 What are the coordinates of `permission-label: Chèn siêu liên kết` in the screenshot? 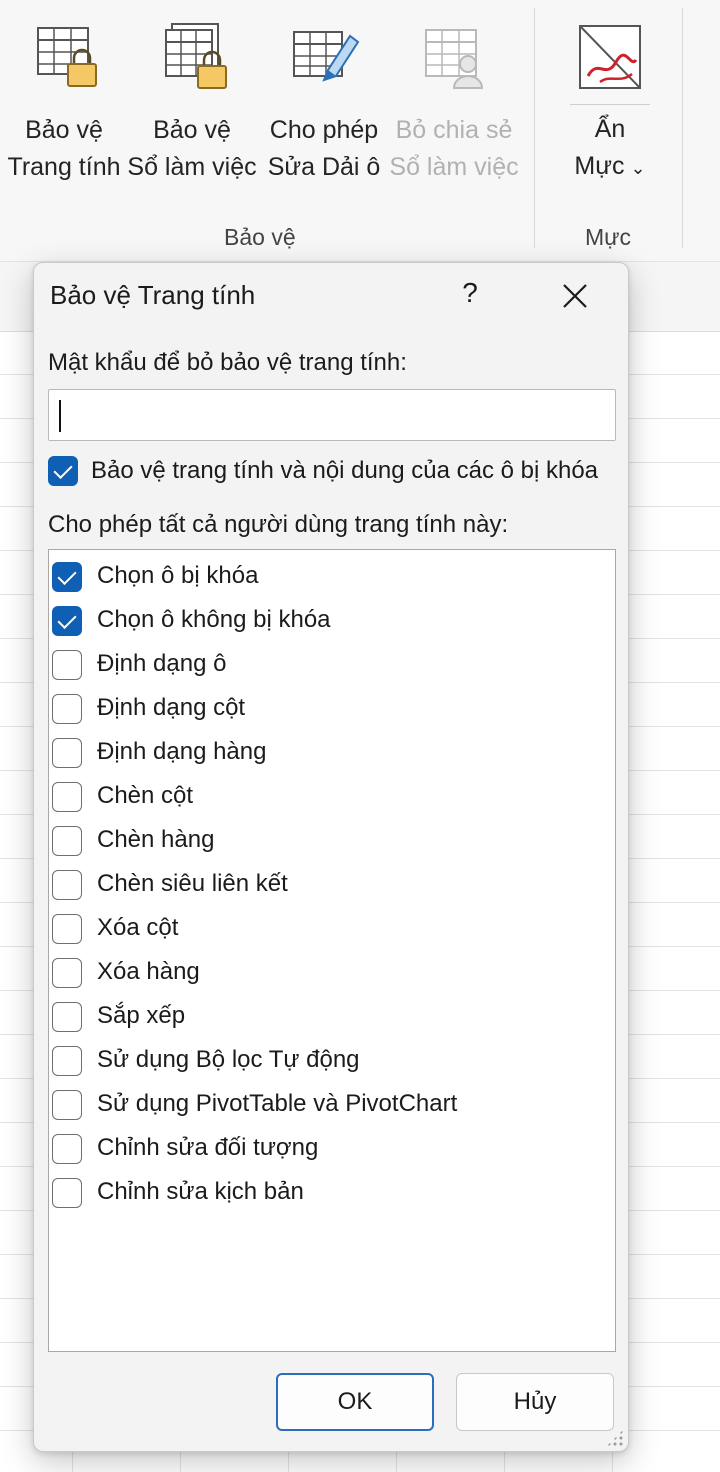 It's located at (192, 883).